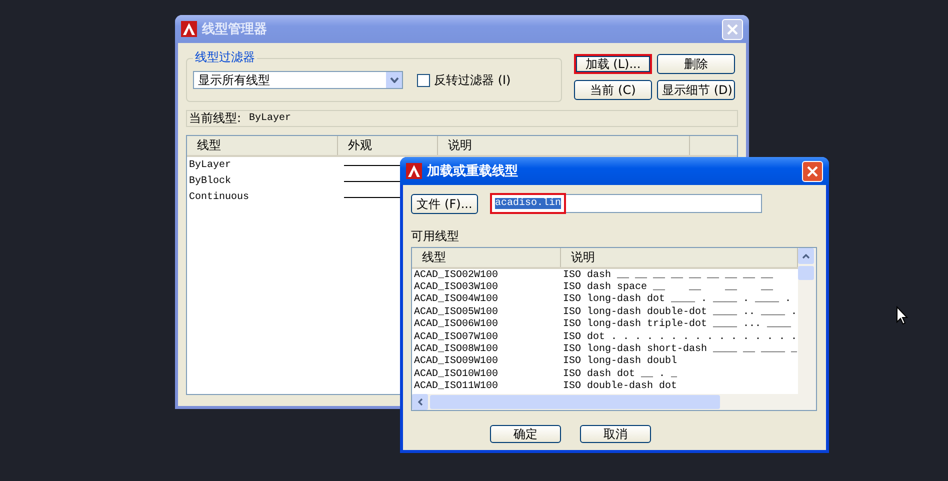  I want to click on mouse-cursor-icon, so click(902, 315).